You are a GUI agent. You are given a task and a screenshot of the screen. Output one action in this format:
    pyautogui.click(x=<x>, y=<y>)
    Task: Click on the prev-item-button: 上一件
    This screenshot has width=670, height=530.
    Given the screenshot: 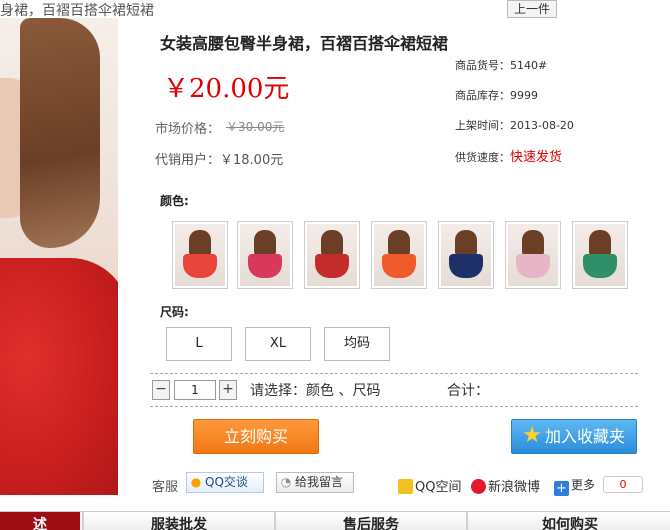 What is the action you would take?
    pyautogui.click(x=532, y=9)
    